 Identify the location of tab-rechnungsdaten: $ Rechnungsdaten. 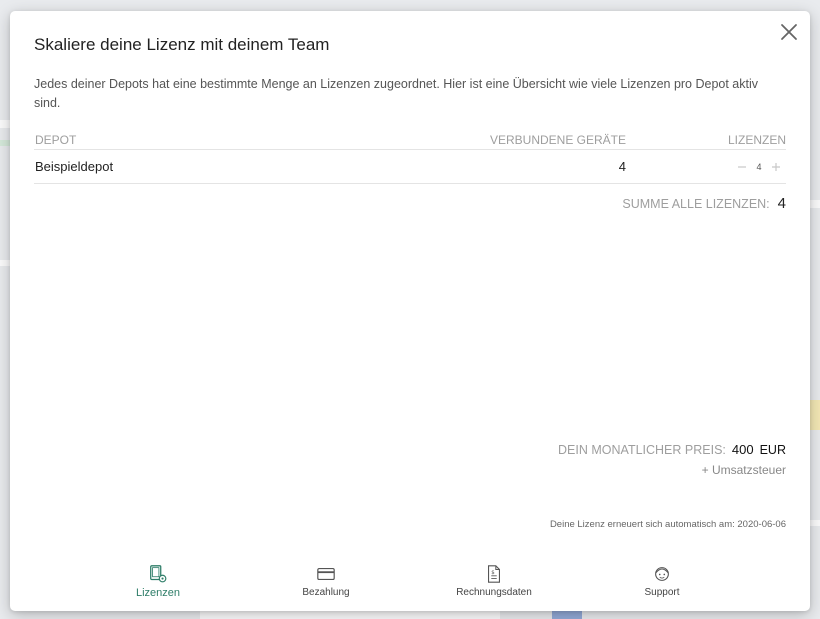
(494, 580).